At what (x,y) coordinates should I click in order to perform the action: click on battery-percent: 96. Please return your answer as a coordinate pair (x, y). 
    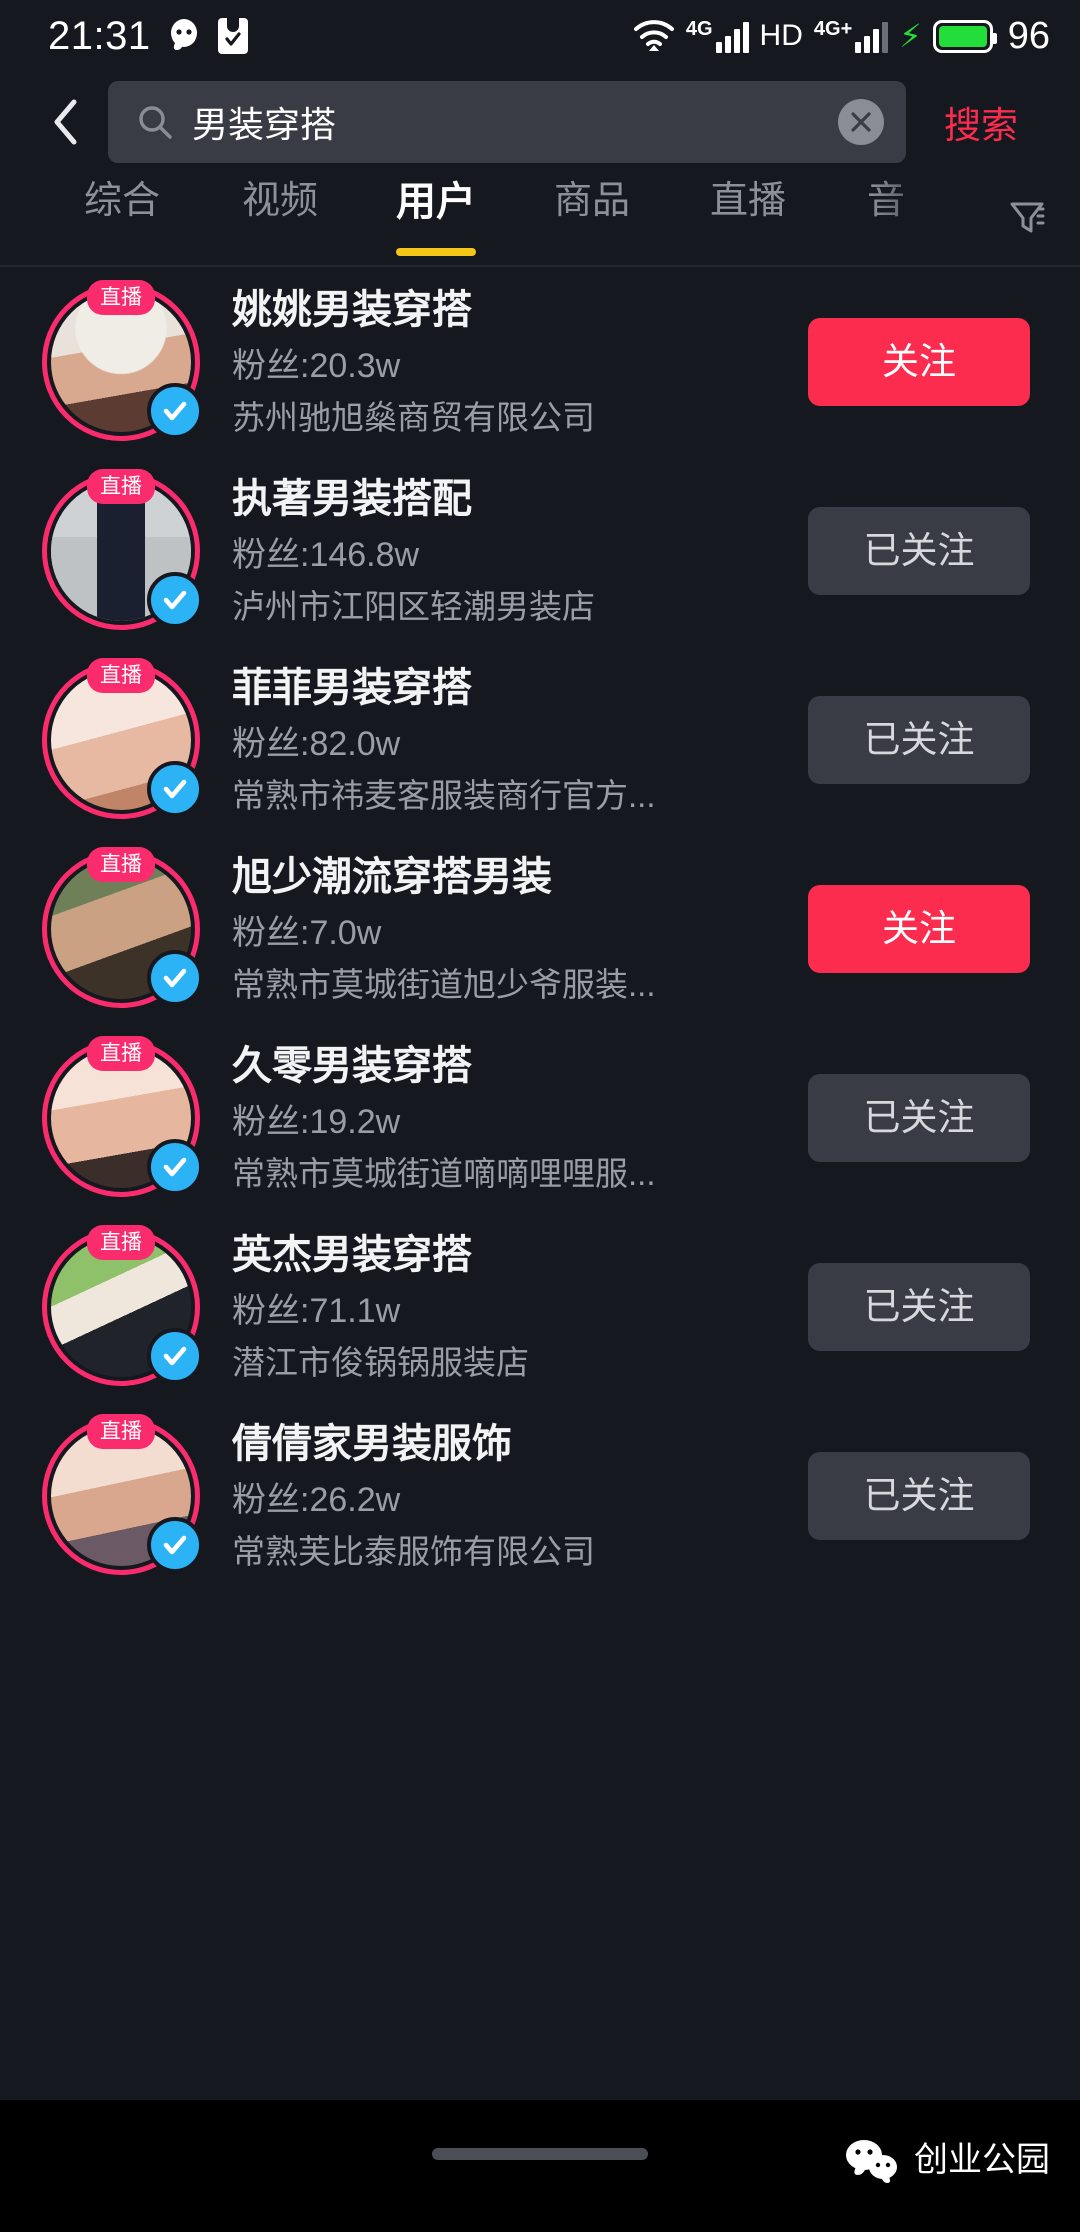
    Looking at the image, I should click on (1028, 35).